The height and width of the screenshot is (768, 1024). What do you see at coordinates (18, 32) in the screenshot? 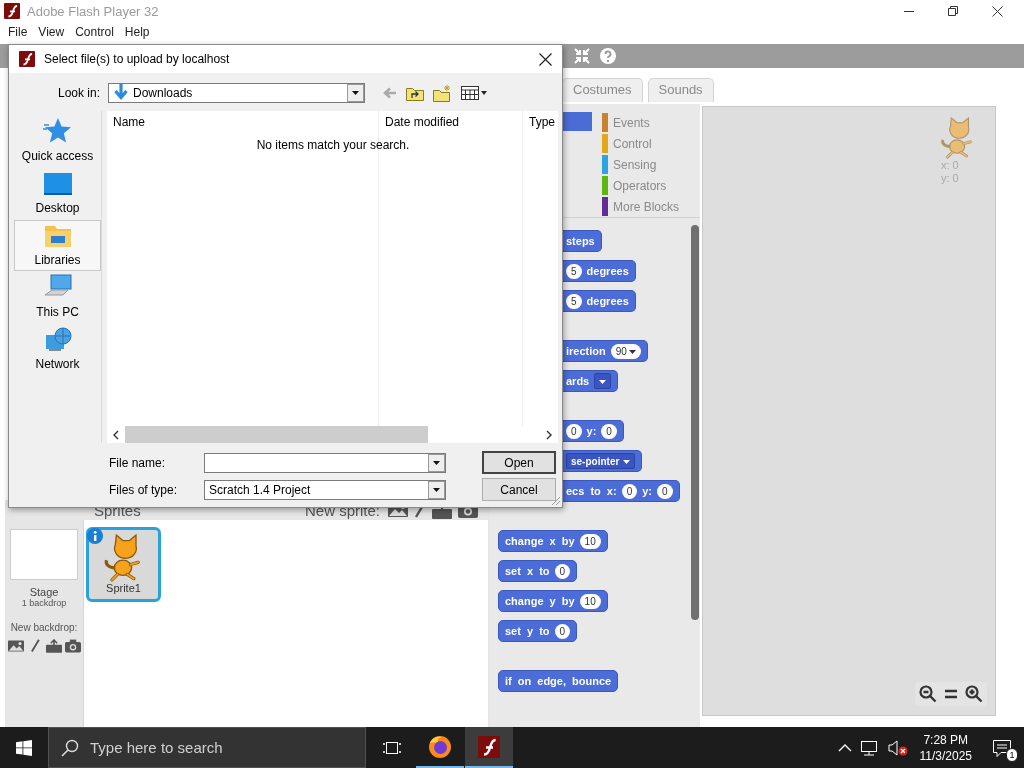
I see `menu-item: File` at bounding box center [18, 32].